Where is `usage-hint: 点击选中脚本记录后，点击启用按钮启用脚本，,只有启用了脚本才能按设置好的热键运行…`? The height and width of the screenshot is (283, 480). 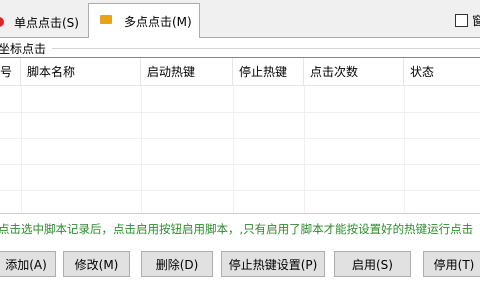
usage-hint: 点击选中脚本记录后，点击启用按钮启用脚本，,只有启用了脚本才能按设置好的热键运行… is located at coordinates (237, 229).